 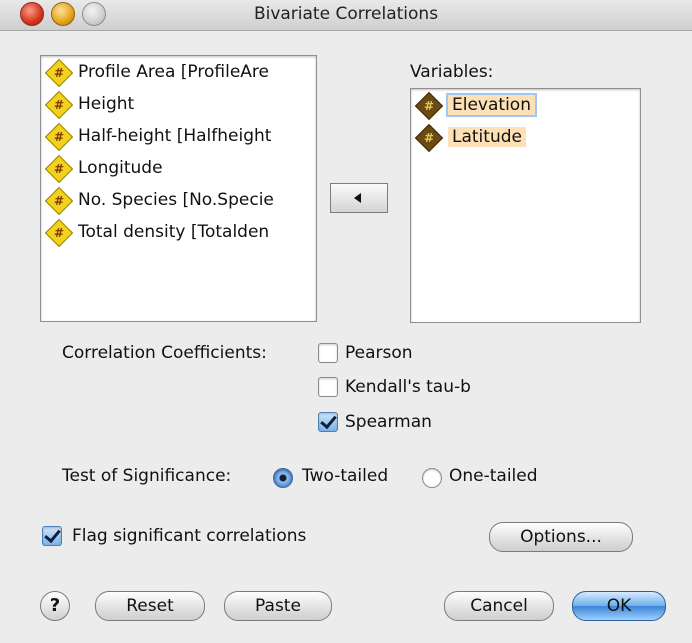 I want to click on variables-heading: Variables:, so click(x=452, y=72).